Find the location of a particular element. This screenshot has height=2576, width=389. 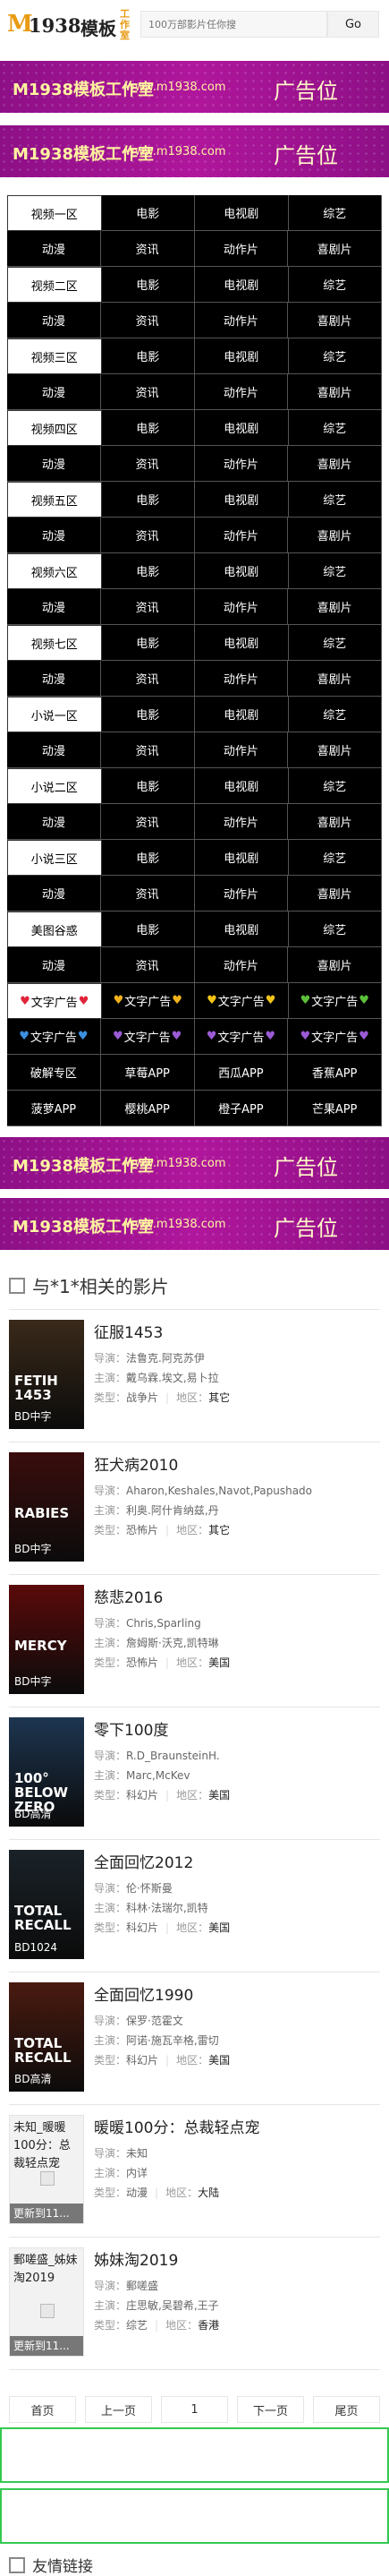

nav-link: 视频三区 is located at coordinates (54, 356).